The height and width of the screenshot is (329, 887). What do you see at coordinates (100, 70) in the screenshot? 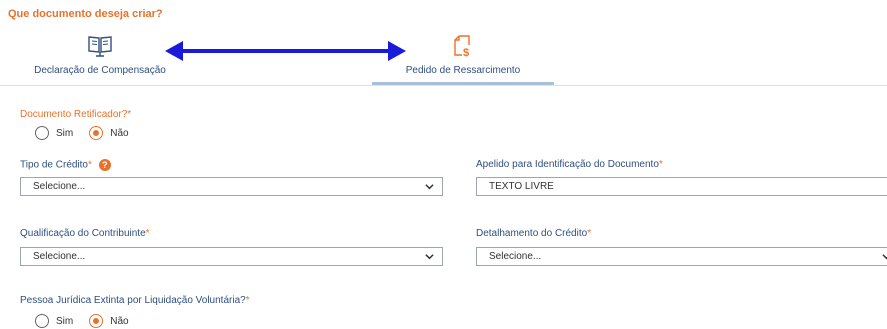
I see `tab-label: Declaração de Compensação` at bounding box center [100, 70].